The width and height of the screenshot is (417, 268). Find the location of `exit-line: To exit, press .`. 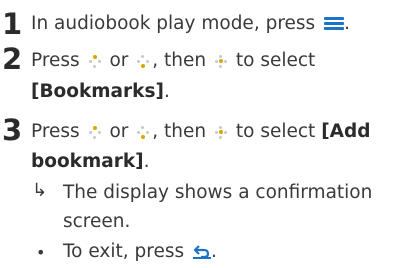

exit-line: To exit, press . is located at coordinates (140, 251).